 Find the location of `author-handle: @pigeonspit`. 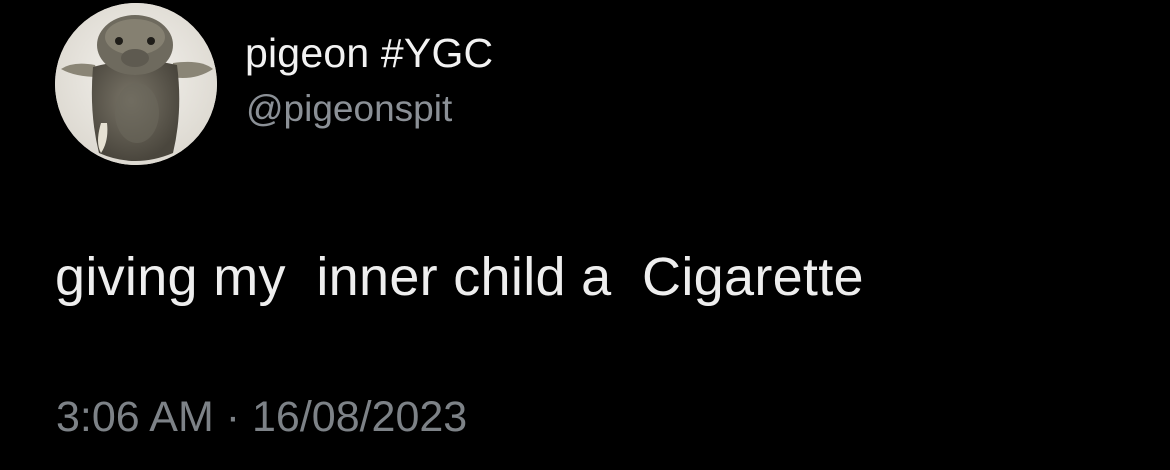

author-handle: @pigeonspit is located at coordinates (349, 109).